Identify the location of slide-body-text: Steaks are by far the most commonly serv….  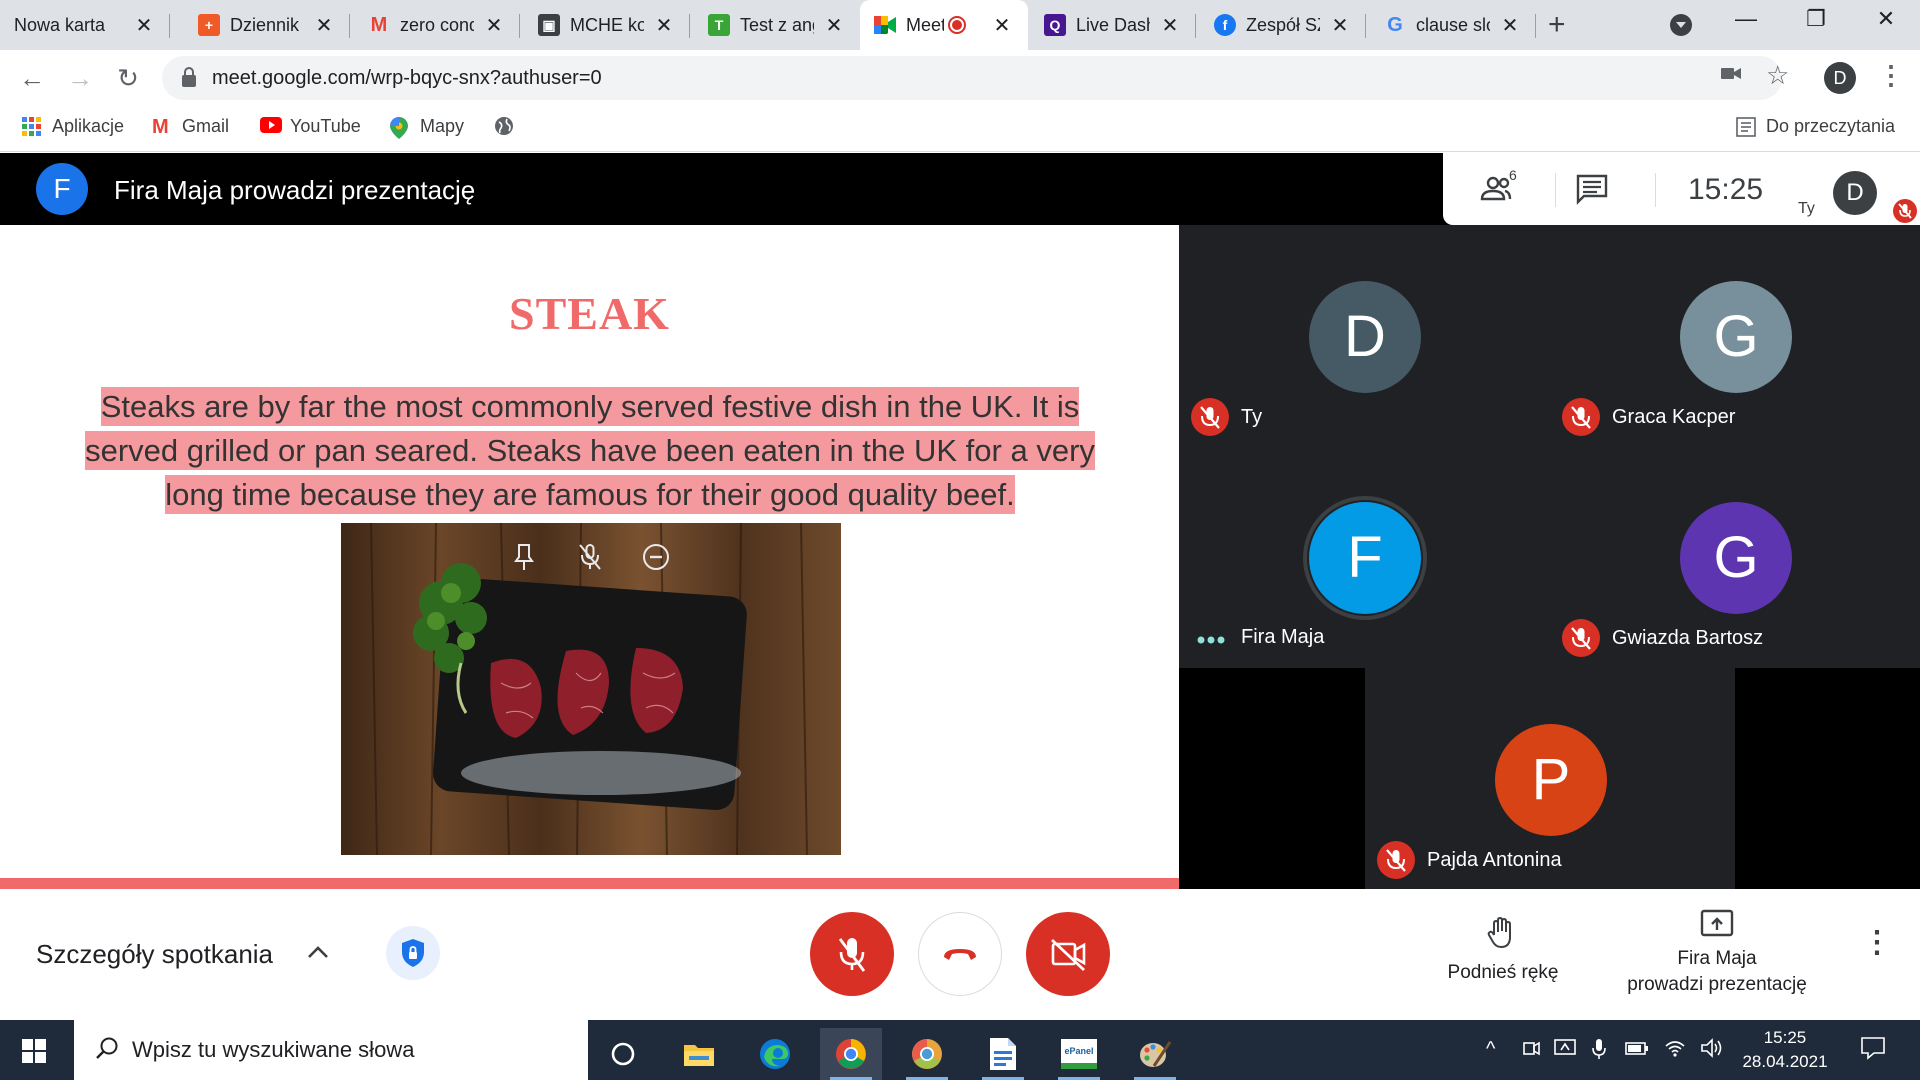
(590, 451).